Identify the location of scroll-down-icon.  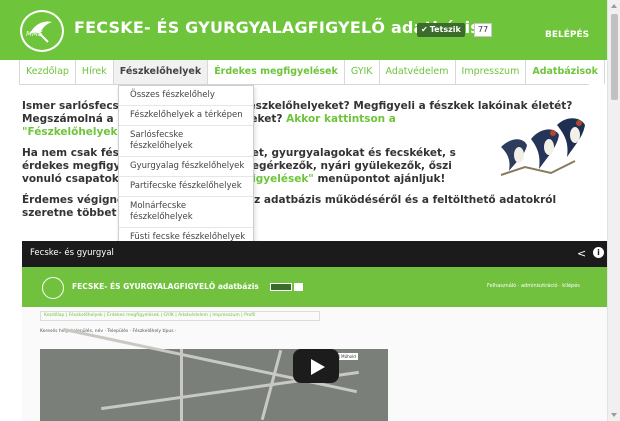
(614, 415).